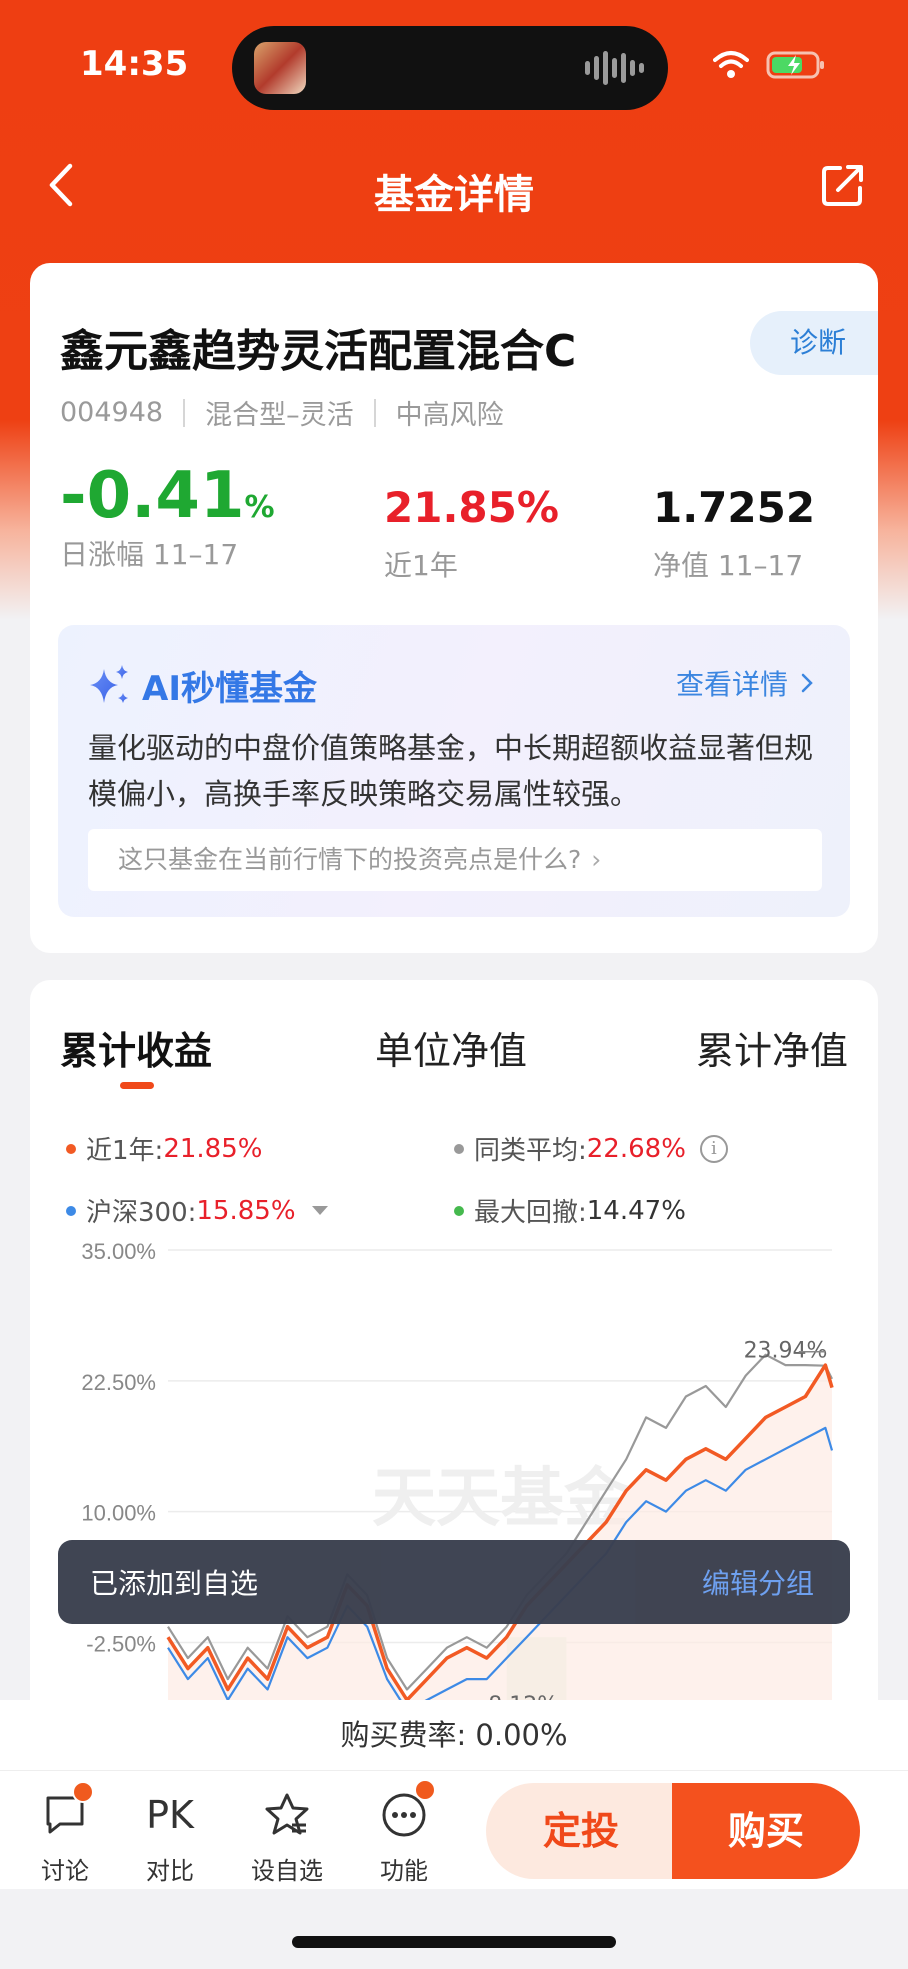 The width and height of the screenshot is (908, 1969). I want to click on active-tab-indicator, so click(137, 1085).